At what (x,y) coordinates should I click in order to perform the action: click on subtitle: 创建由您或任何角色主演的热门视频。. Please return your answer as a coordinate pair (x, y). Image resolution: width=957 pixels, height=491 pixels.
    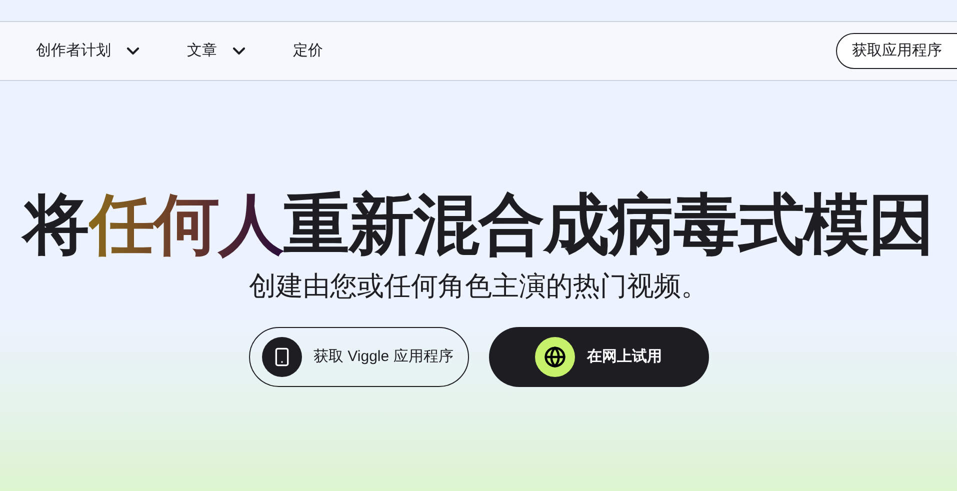
    Looking at the image, I should click on (478, 286).